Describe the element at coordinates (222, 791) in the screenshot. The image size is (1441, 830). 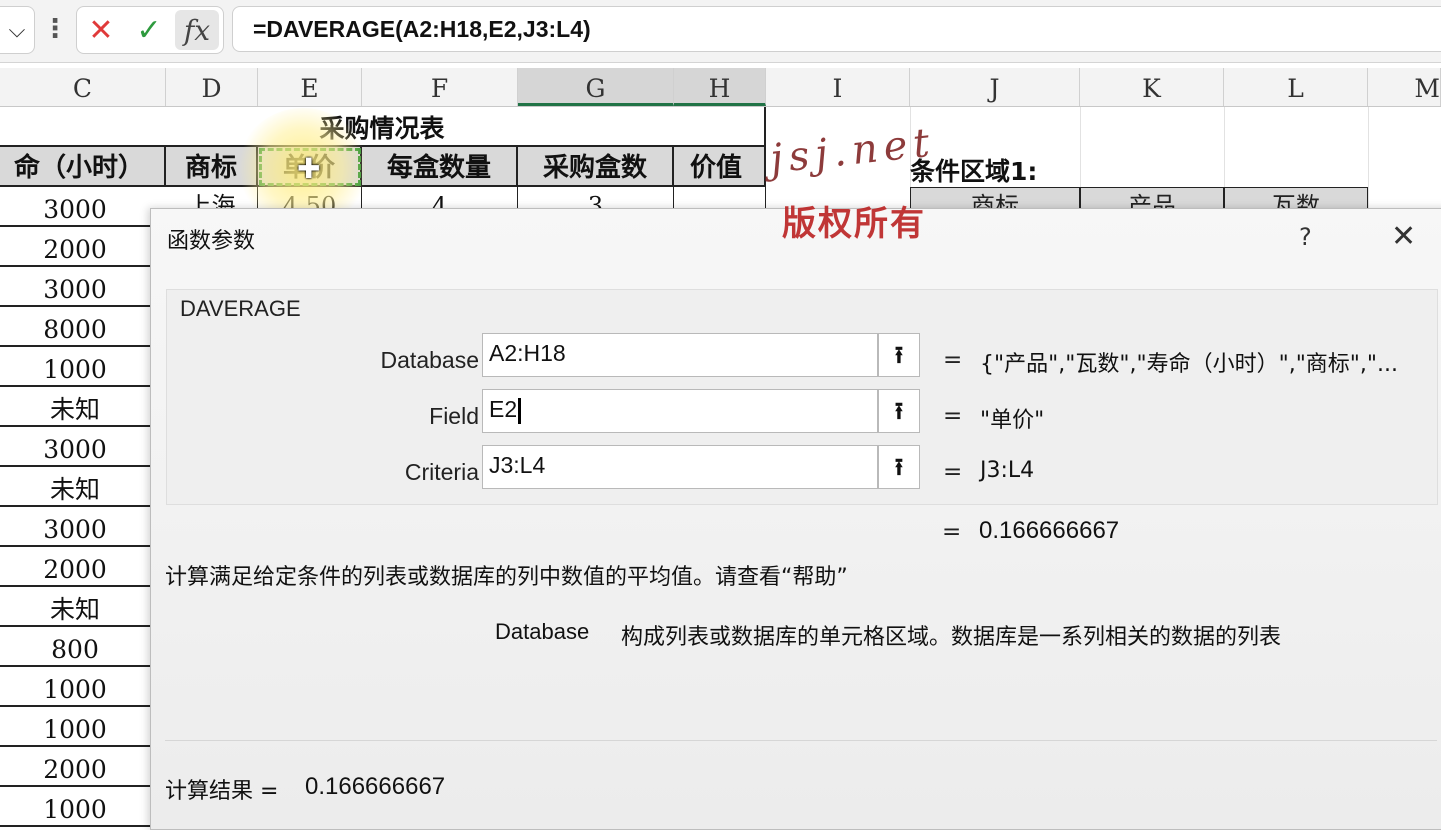
I see `calc-result-label: 计算结果 =` at that location.